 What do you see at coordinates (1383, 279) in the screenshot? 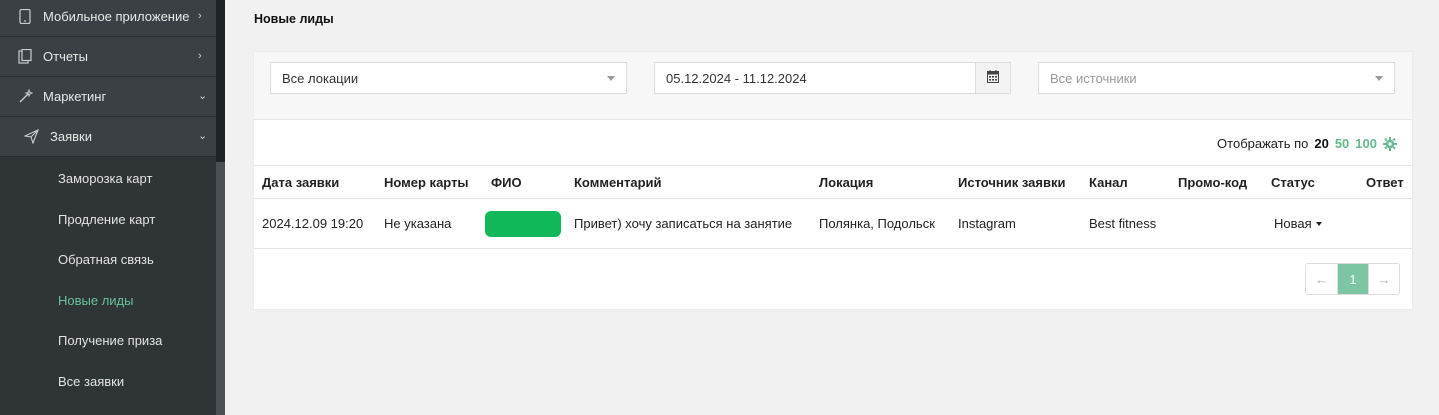
I see `pagination-next-button: →` at bounding box center [1383, 279].